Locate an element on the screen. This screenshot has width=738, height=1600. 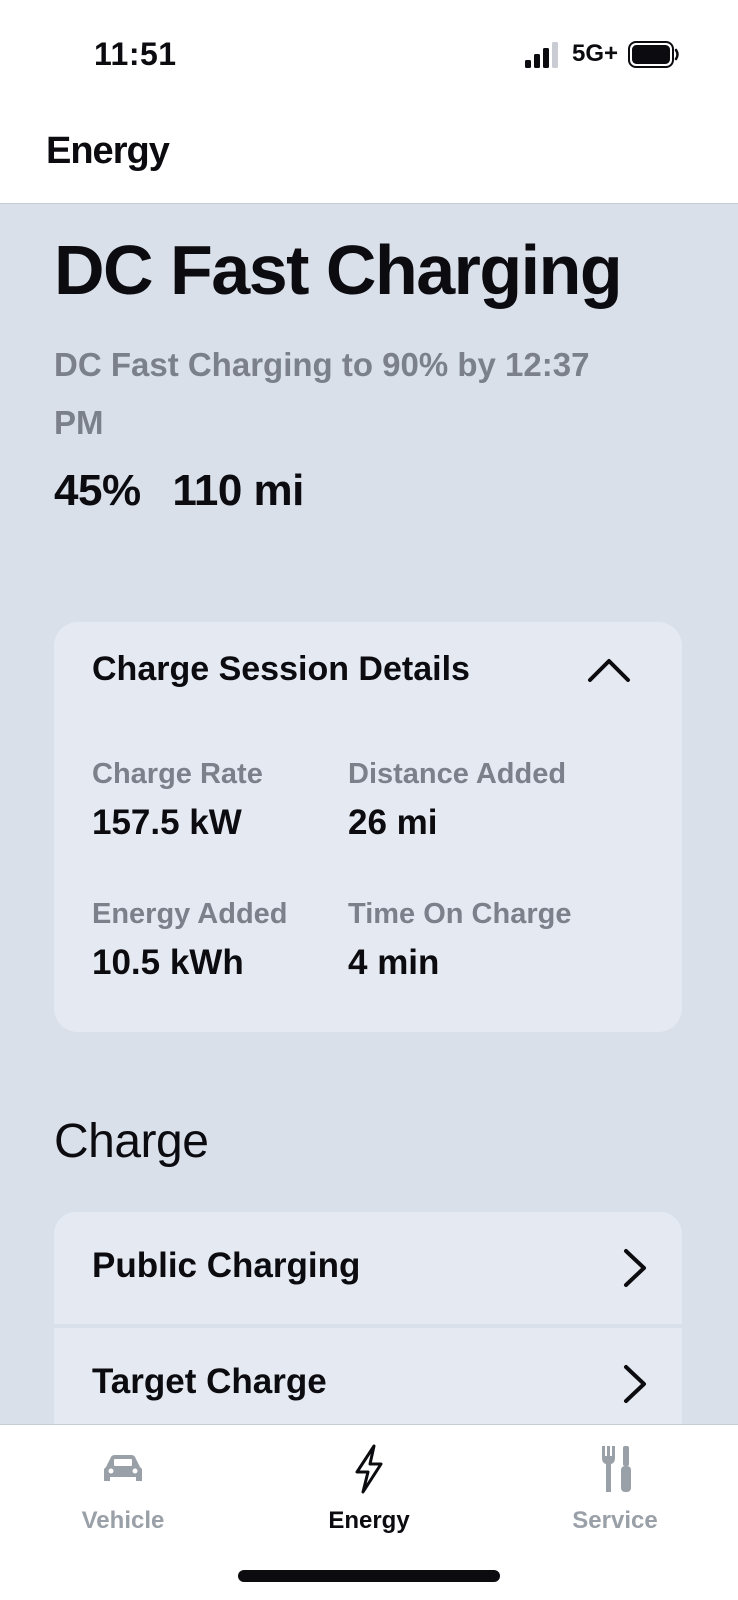
charge-section-heading: Charge is located at coordinates (131, 1141).